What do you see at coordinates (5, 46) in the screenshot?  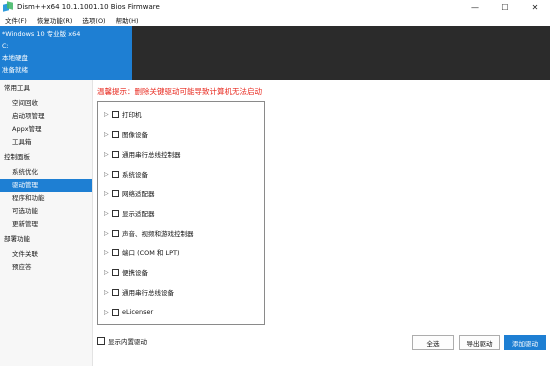 I see `session-drive: C:` at bounding box center [5, 46].